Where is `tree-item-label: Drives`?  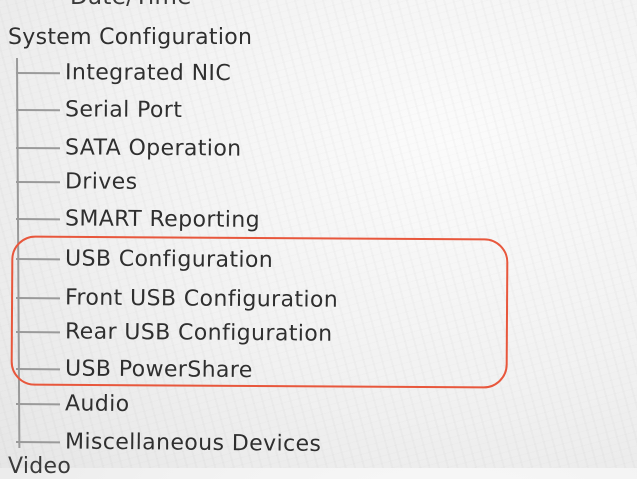 tree-item-label: Drives is located at coordinates (101, 182).